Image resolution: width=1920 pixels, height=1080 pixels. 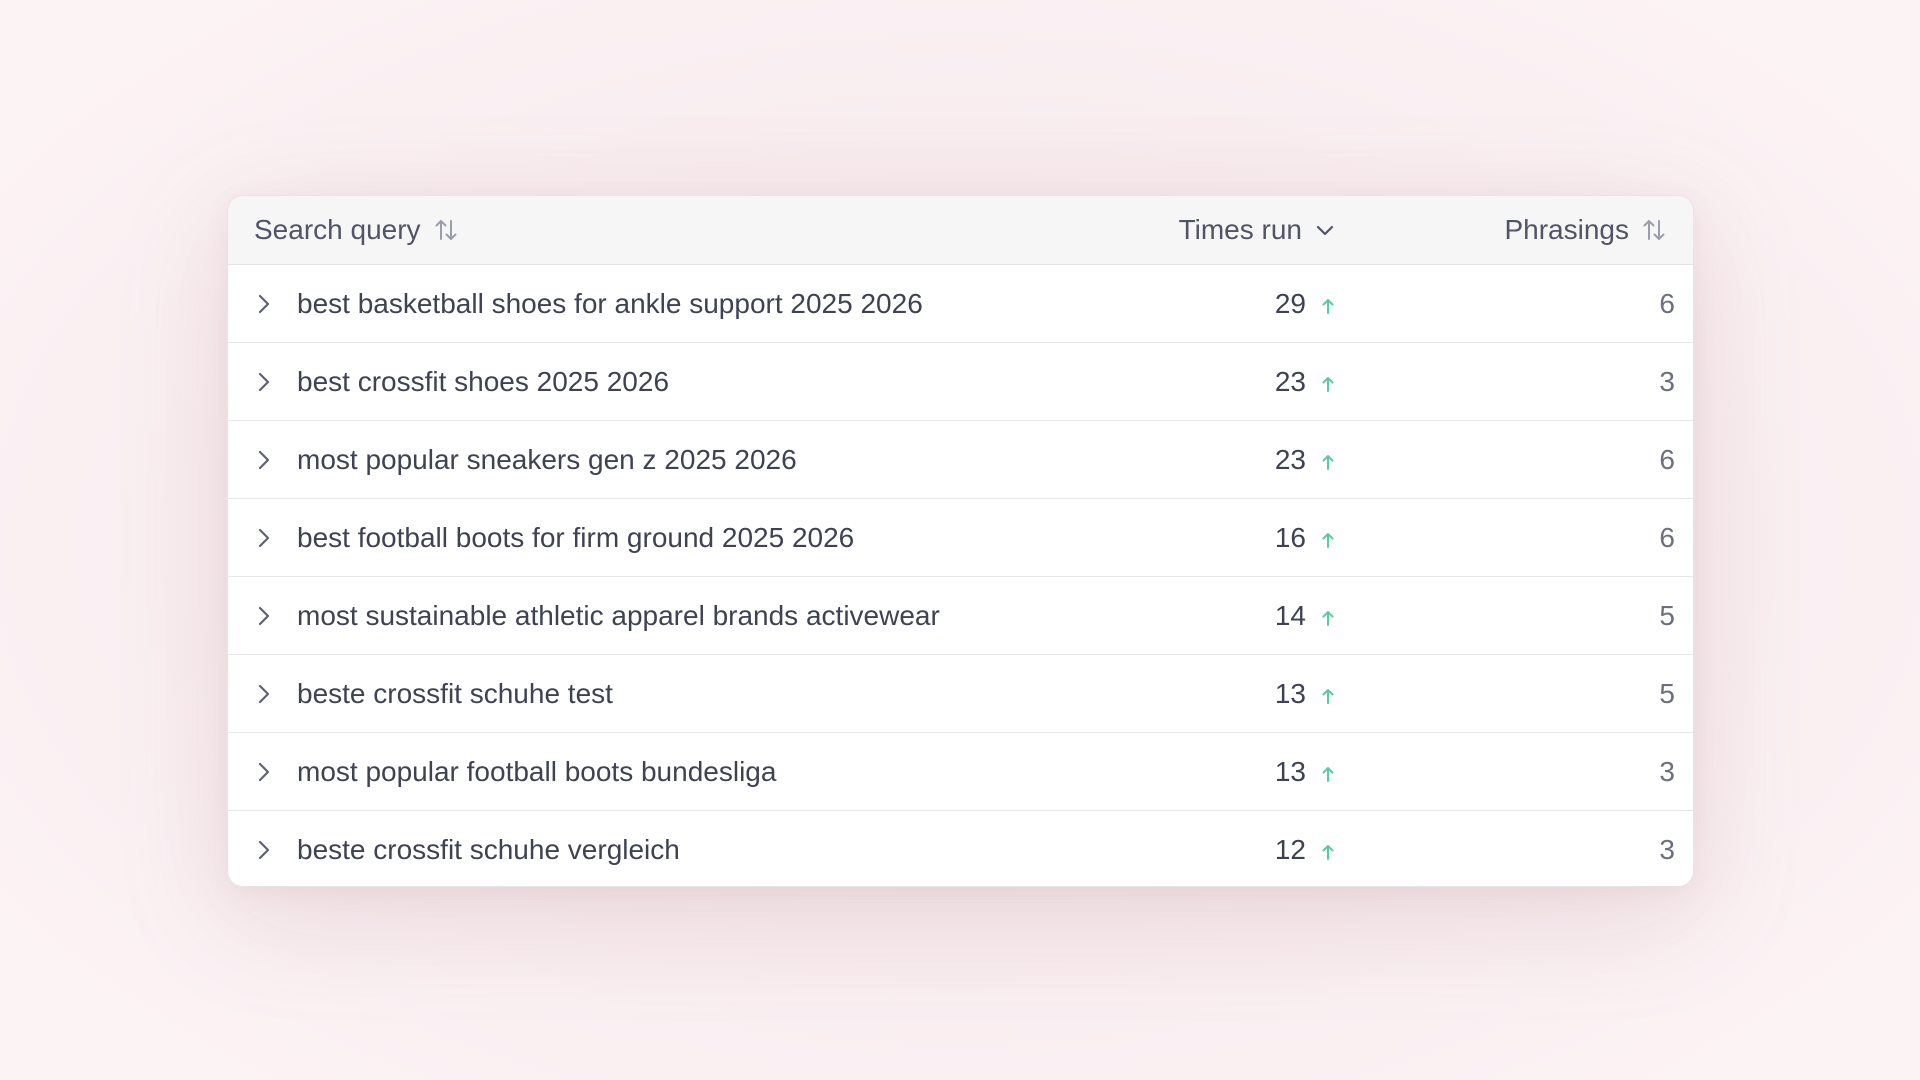 I want to click on column-header-search-query: Search query, so click(x=356, y=230).